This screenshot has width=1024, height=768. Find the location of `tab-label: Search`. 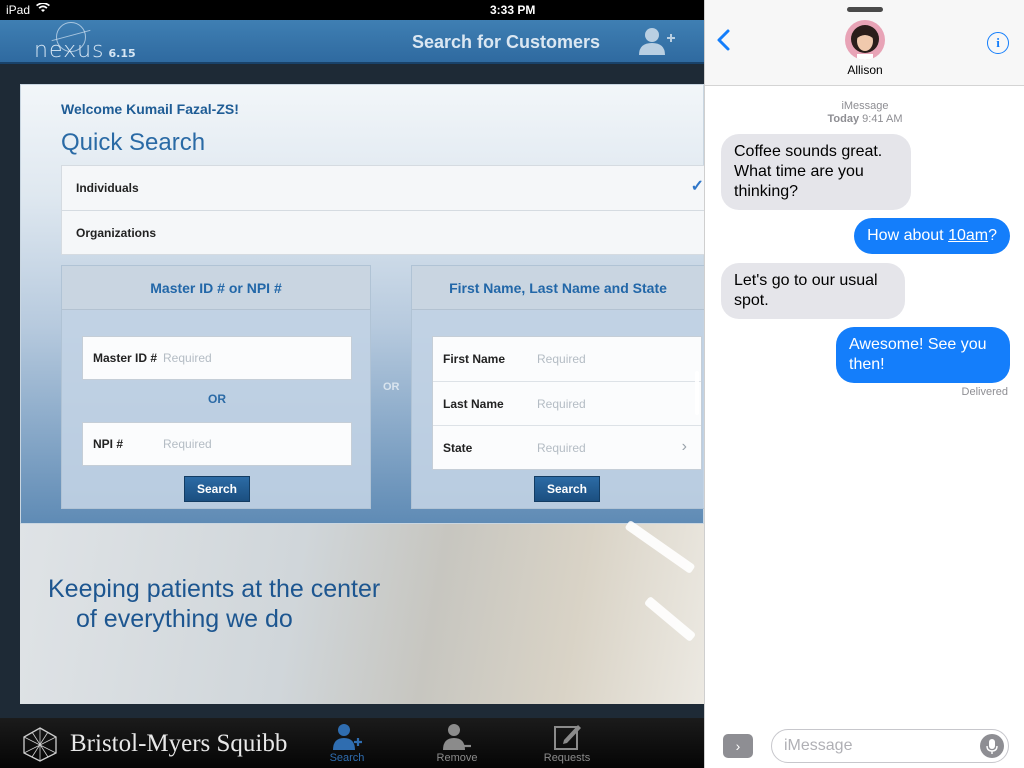

tab-label: Search is located at coordinates (347, 758).